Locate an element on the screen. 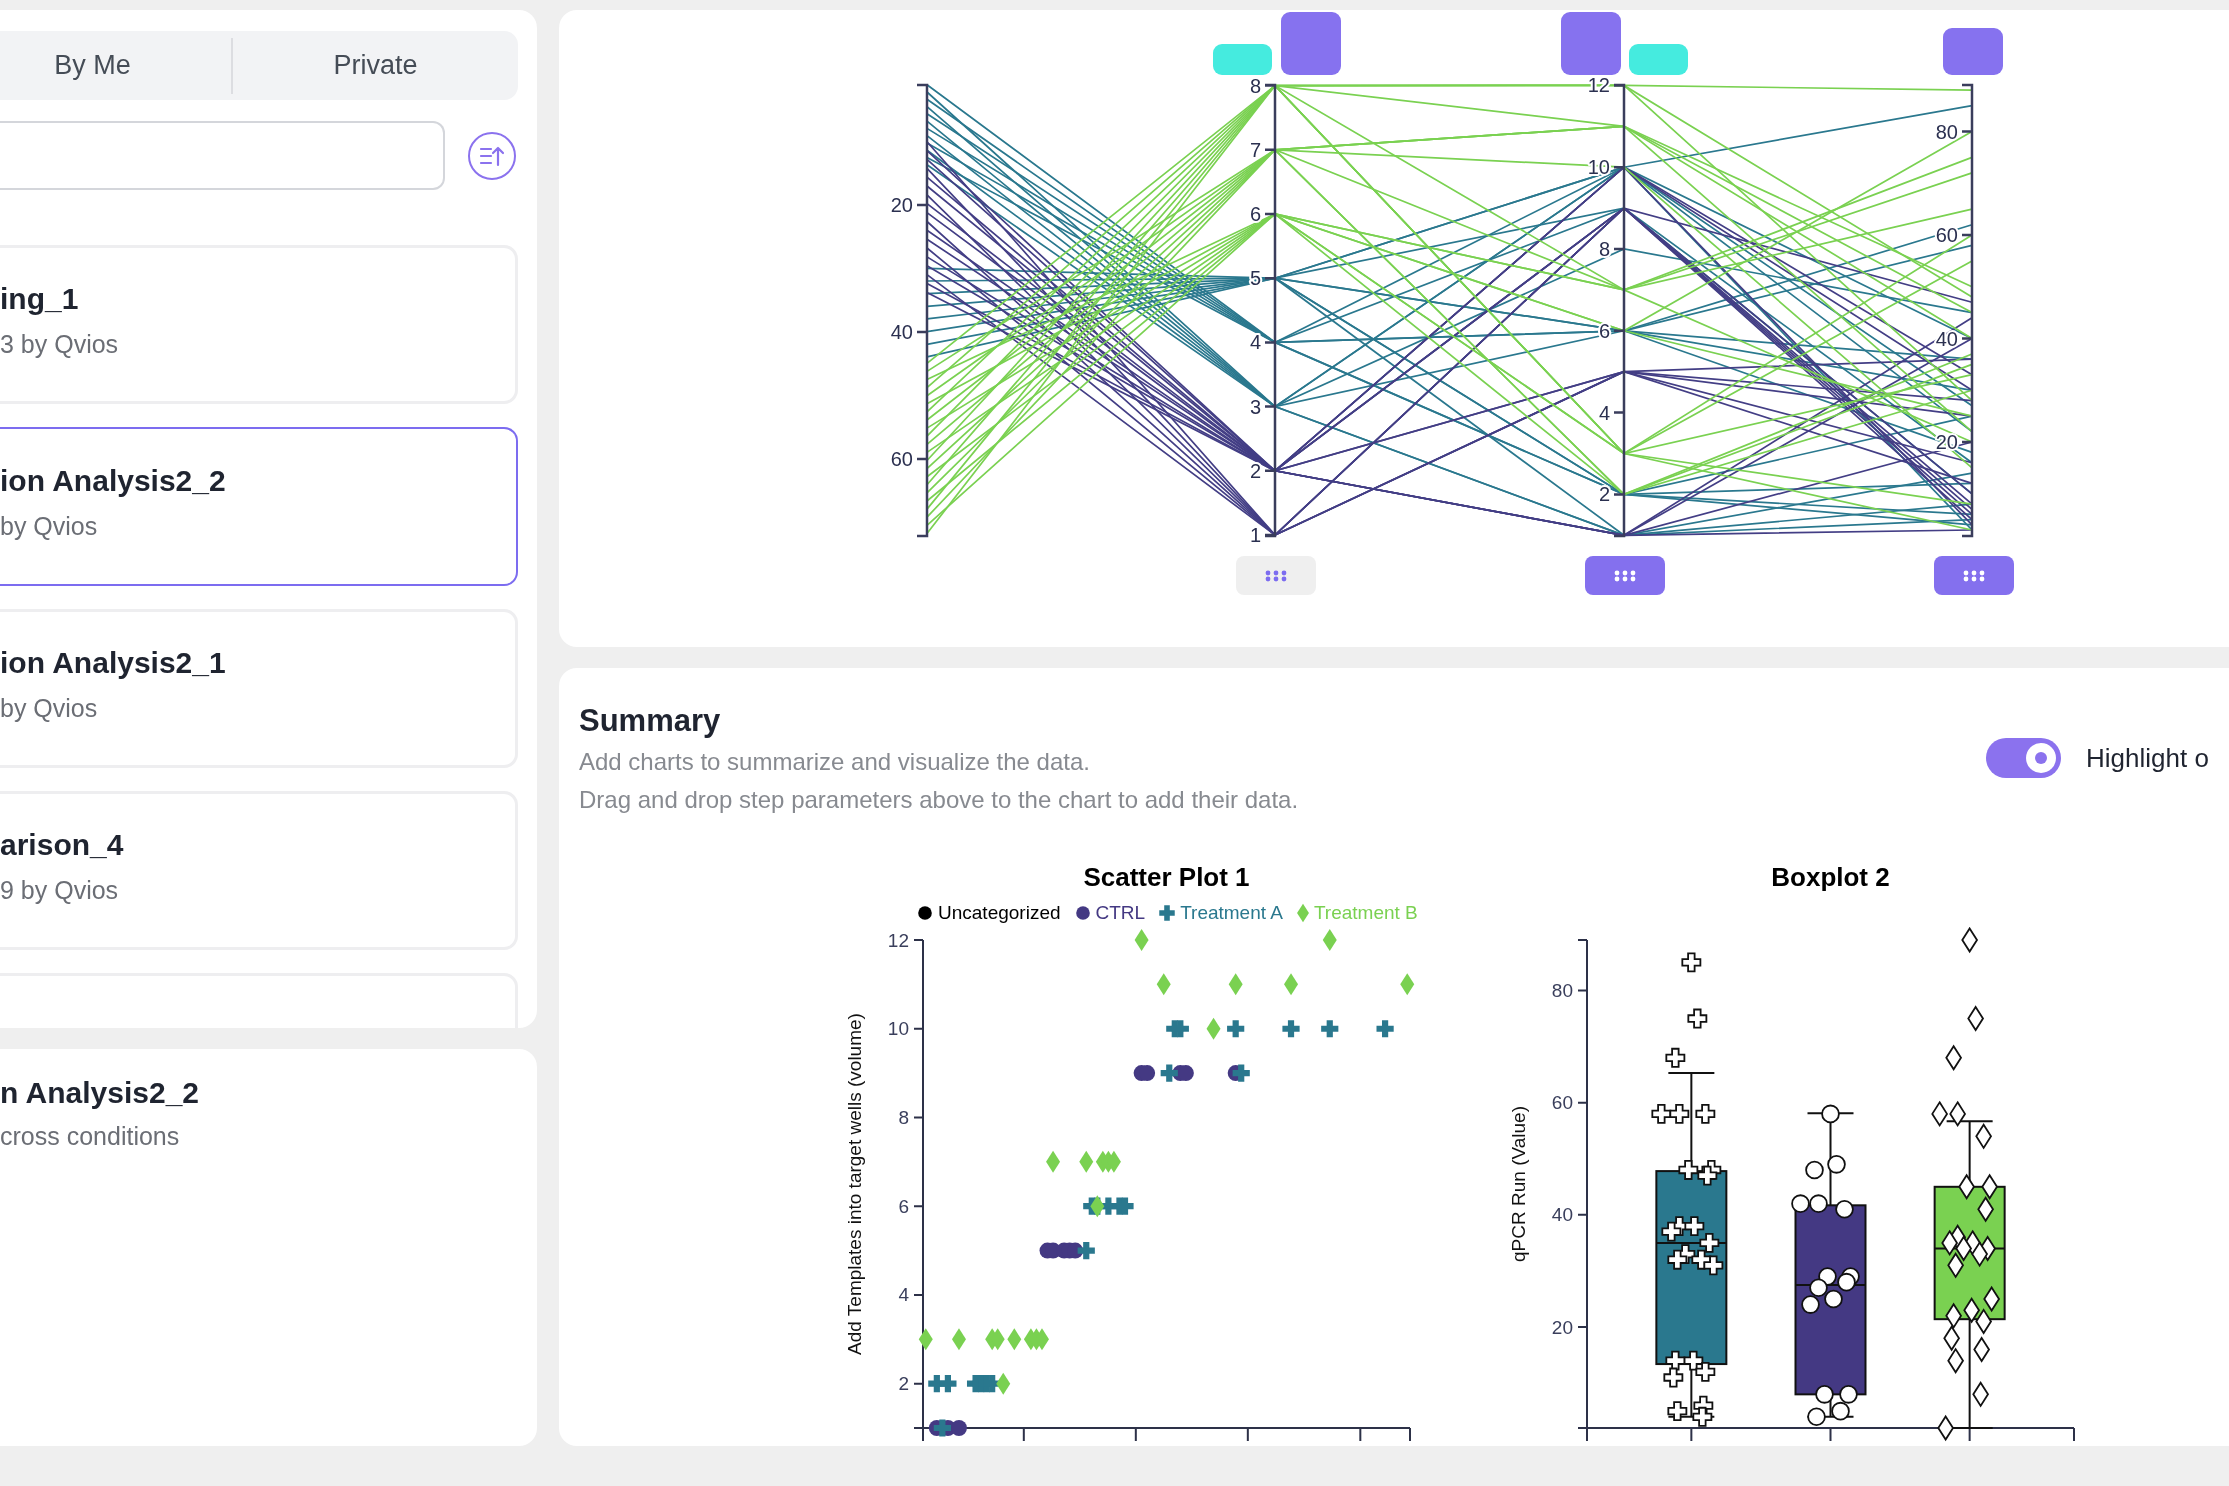 Image resolution: width=2229 pixels, height=1486 pixels. axis-tick-label: 80 is located at coordinates (1946, 131).